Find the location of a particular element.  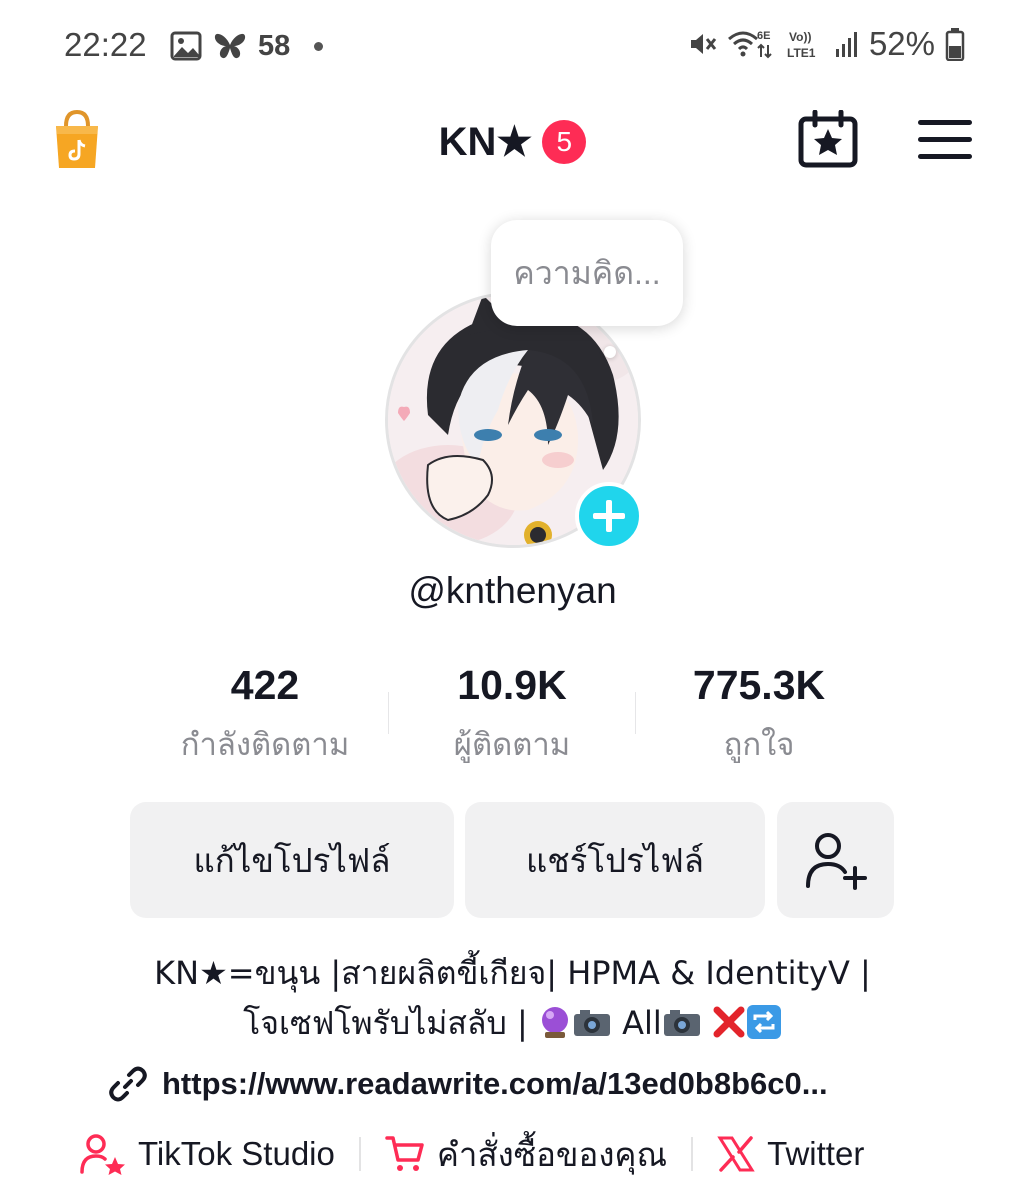

edit-profile-button: แก้ไขโปรไฟล์ is located at coordinates (292, 860).